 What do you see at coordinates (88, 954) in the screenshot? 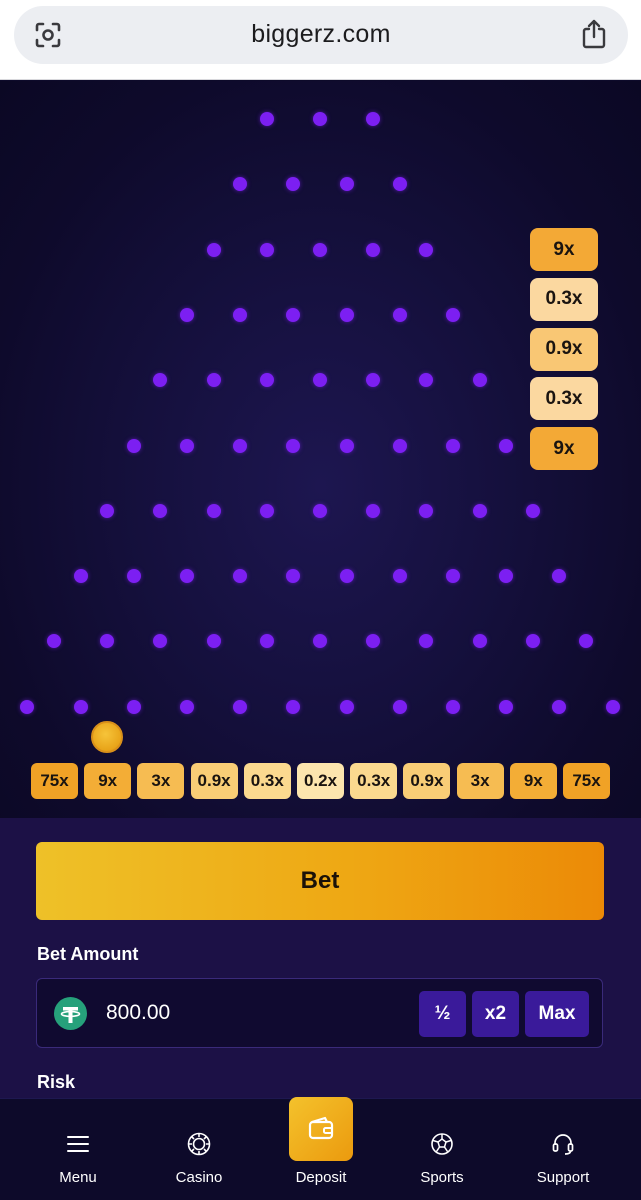
I see `bet-amount-label: Bet Amount` at bounding box center [88, 954].